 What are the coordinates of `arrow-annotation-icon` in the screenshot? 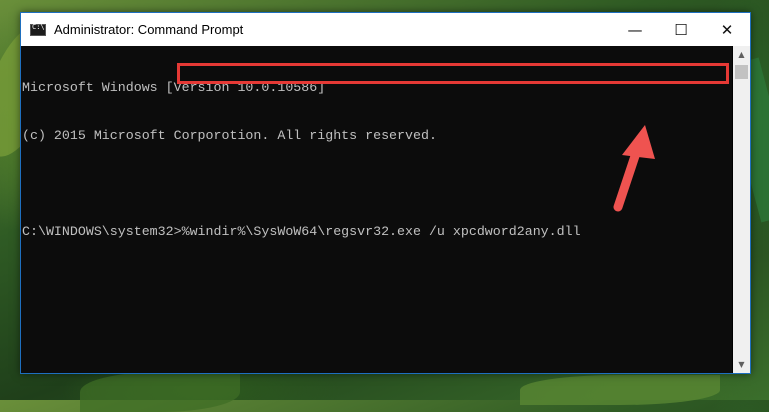 It's located at (634, 168).